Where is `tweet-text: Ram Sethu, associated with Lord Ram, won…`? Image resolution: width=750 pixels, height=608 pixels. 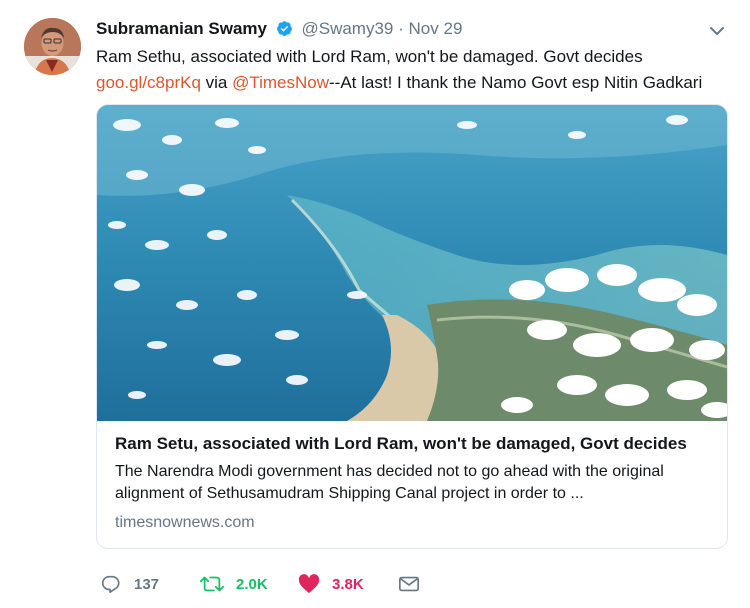
tweet-text: Ram Sethu, associated with Lord Ram, won… is located at coordinates (416, 70).